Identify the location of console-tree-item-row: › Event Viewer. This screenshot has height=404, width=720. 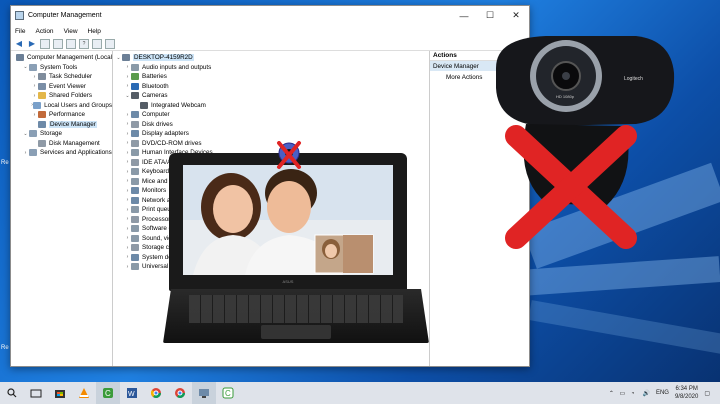
(61, 87).